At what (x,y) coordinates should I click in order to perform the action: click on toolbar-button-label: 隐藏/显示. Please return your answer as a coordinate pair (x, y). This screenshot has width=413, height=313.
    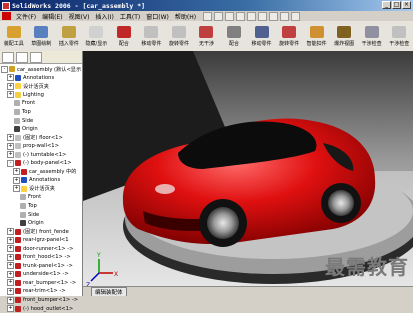
    Looking at the image, I should click on (96, 43).